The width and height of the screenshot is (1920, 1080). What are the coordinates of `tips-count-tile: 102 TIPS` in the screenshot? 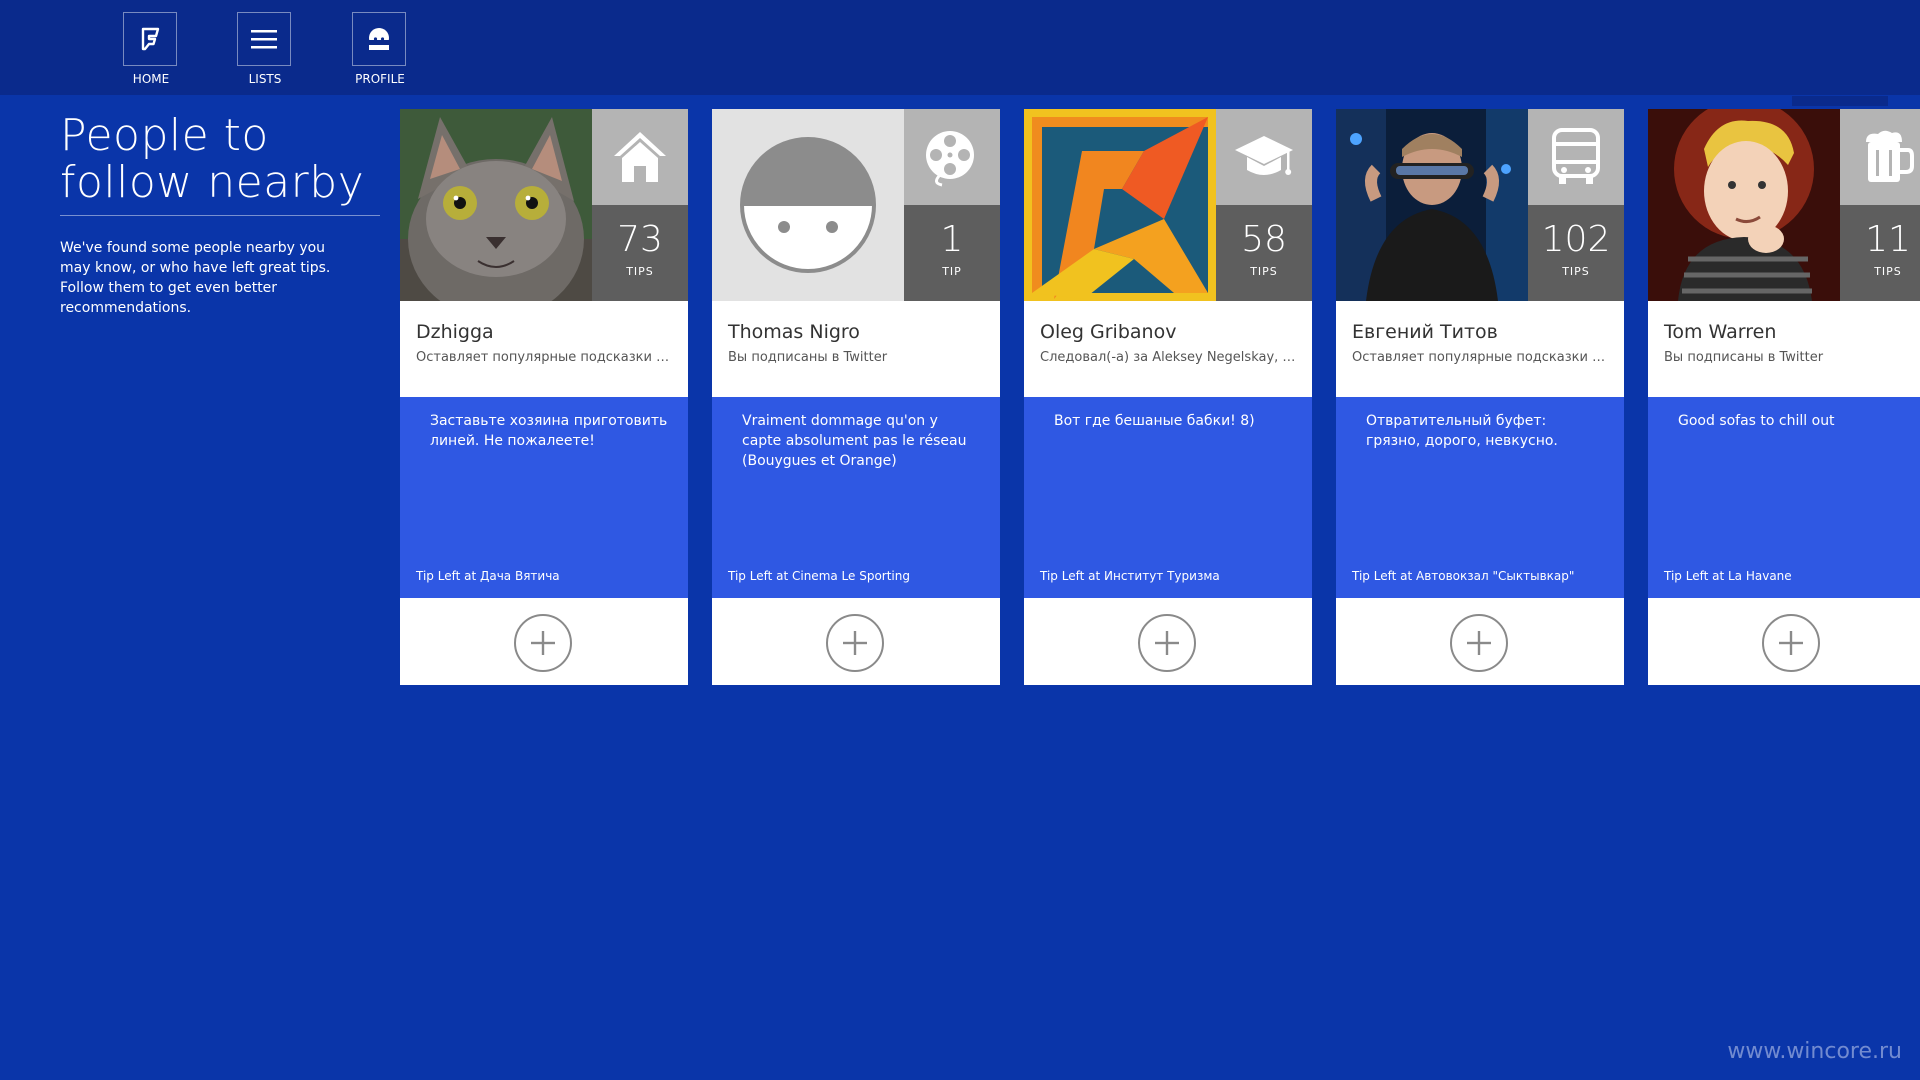 It's located at (1576, 253).